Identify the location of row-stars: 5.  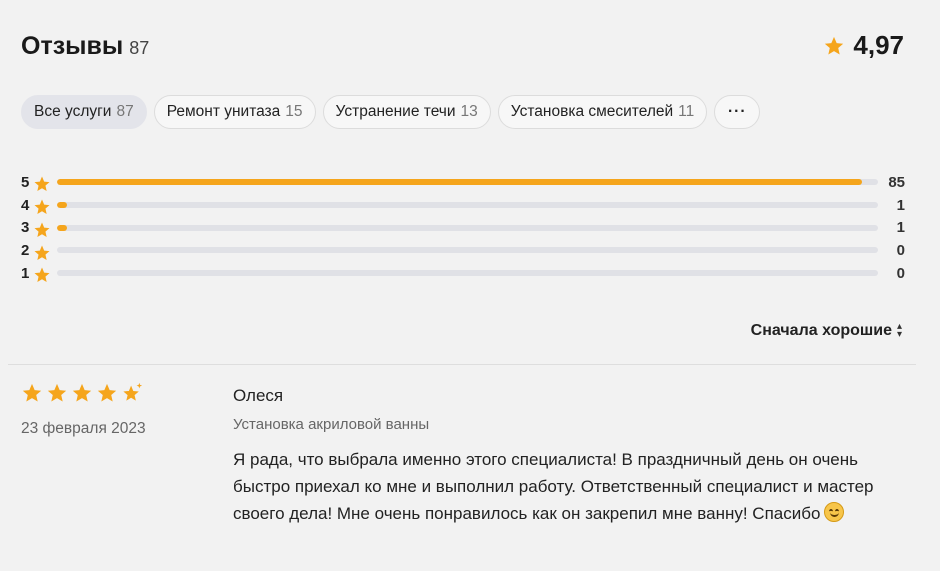
(25, 182).